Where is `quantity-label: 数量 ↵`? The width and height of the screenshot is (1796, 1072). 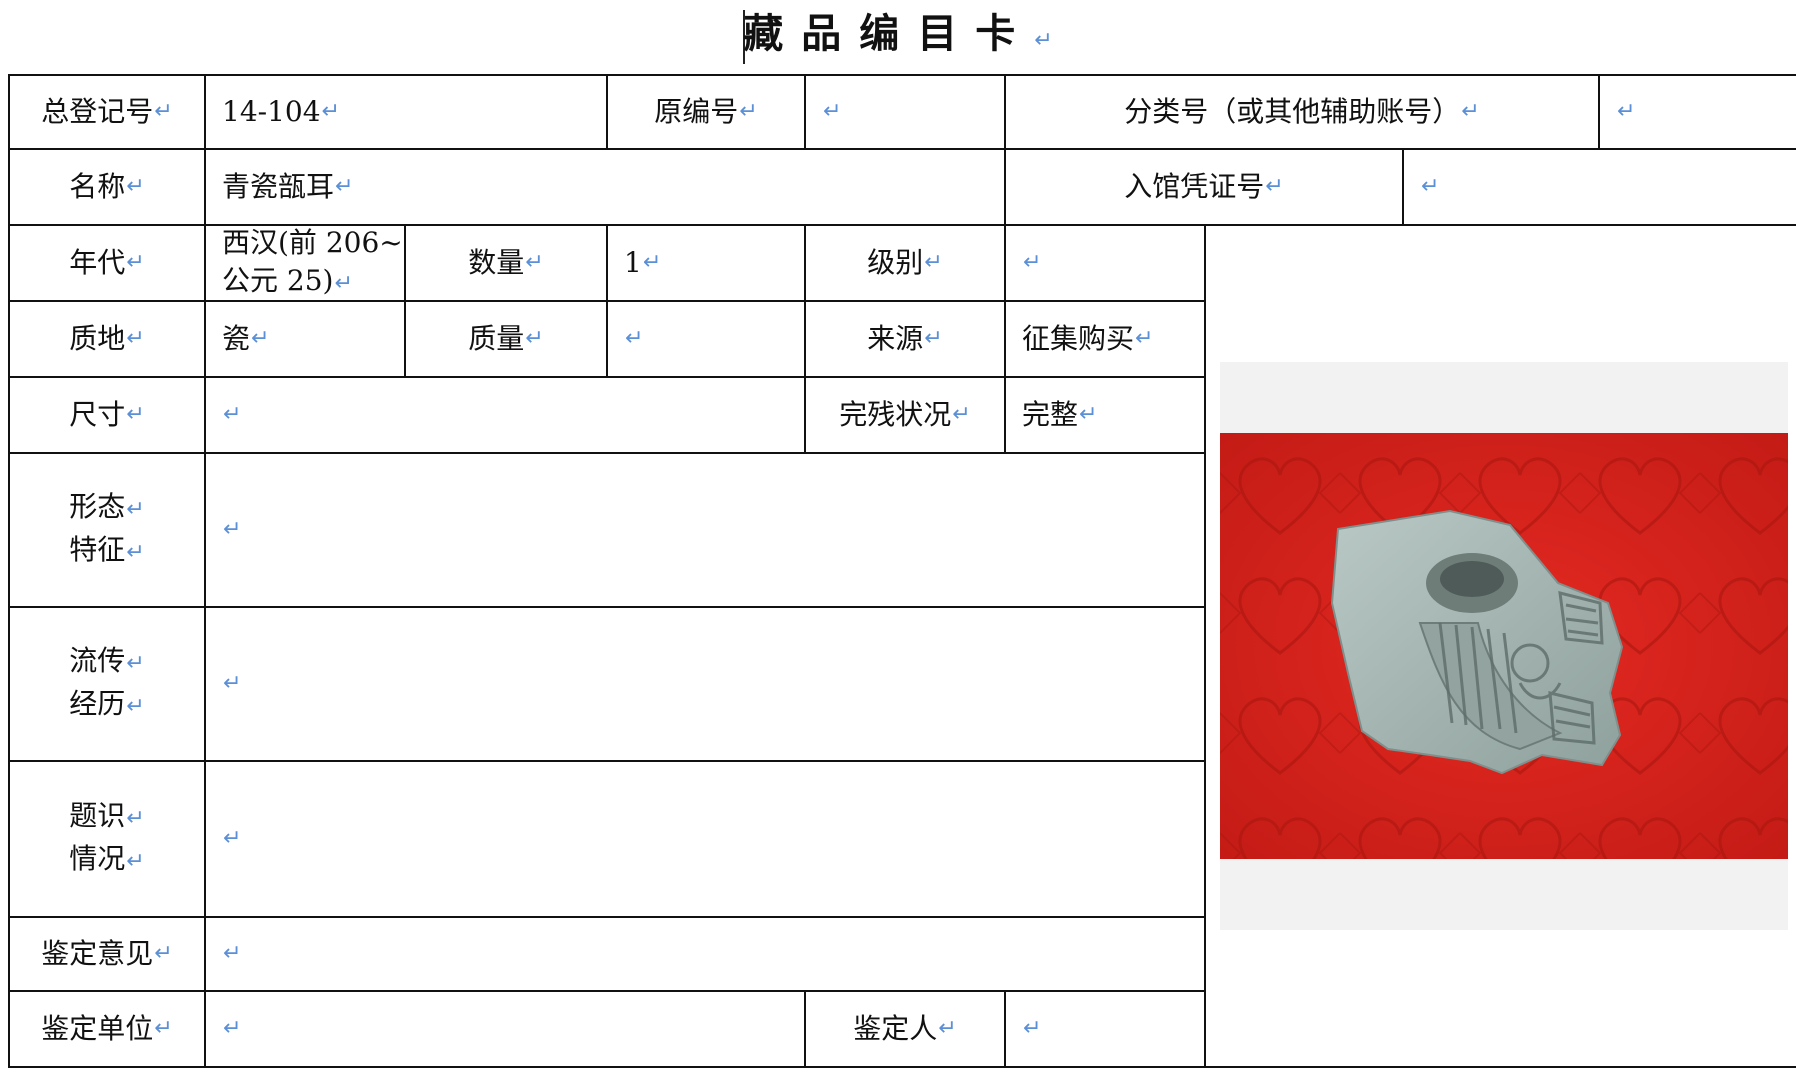 quantity-label: 数量 ↵ is located at coordinates (506, 262).